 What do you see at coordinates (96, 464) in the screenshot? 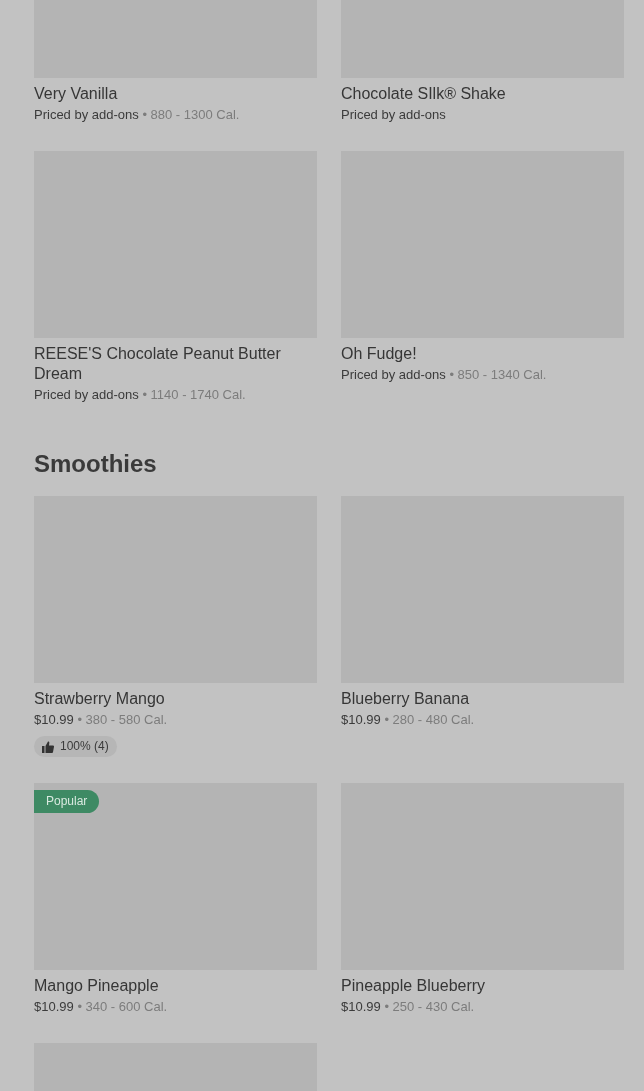
I see `section-heading: Smoothies` at bounding box center [96, 464].